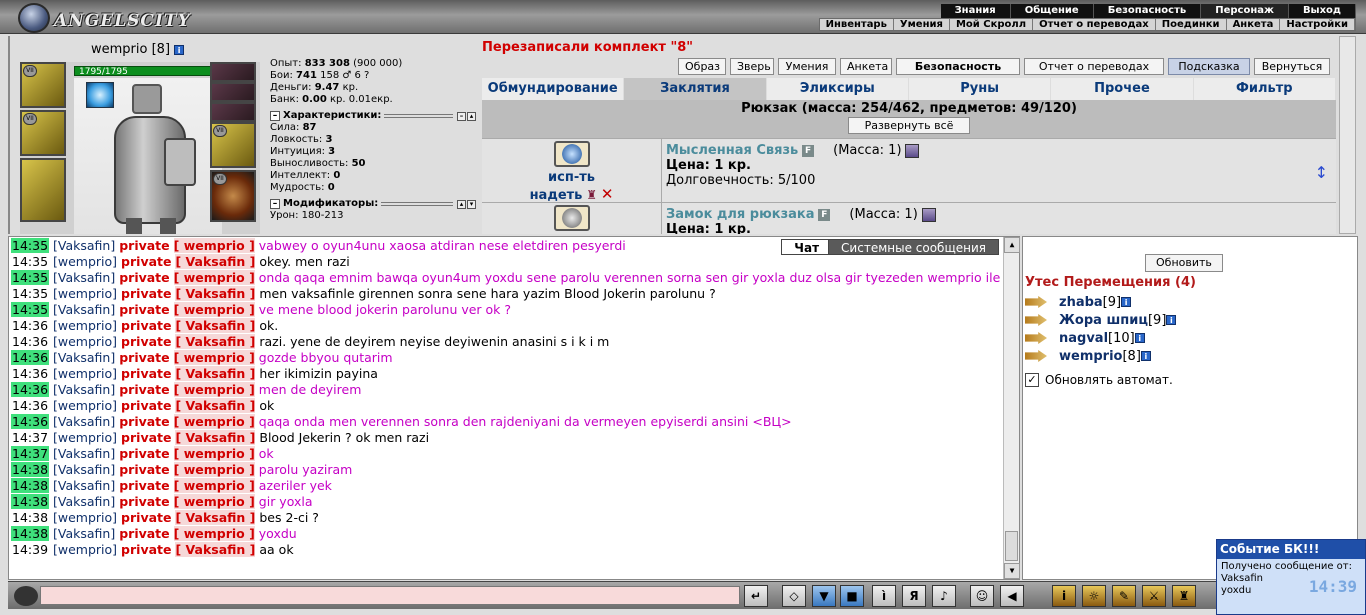 This screenshot has width=1366, height=615. Describe the element at coordinates (909, 125) in the screenshot. I see `expand-all-button: Развернуть всё` at that location.